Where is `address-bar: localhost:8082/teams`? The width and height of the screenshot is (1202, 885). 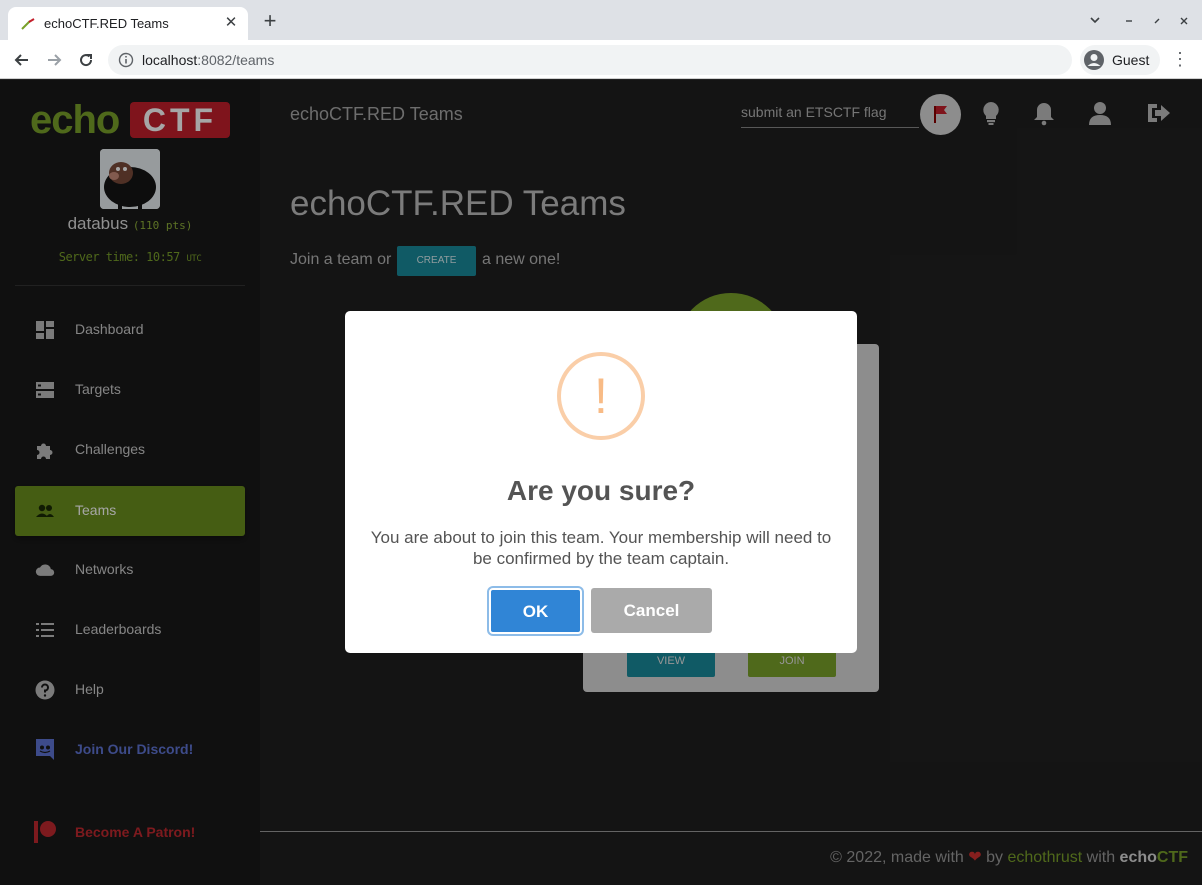
address-bar: localhost:8082/teams is located at coordinates (590, 60).